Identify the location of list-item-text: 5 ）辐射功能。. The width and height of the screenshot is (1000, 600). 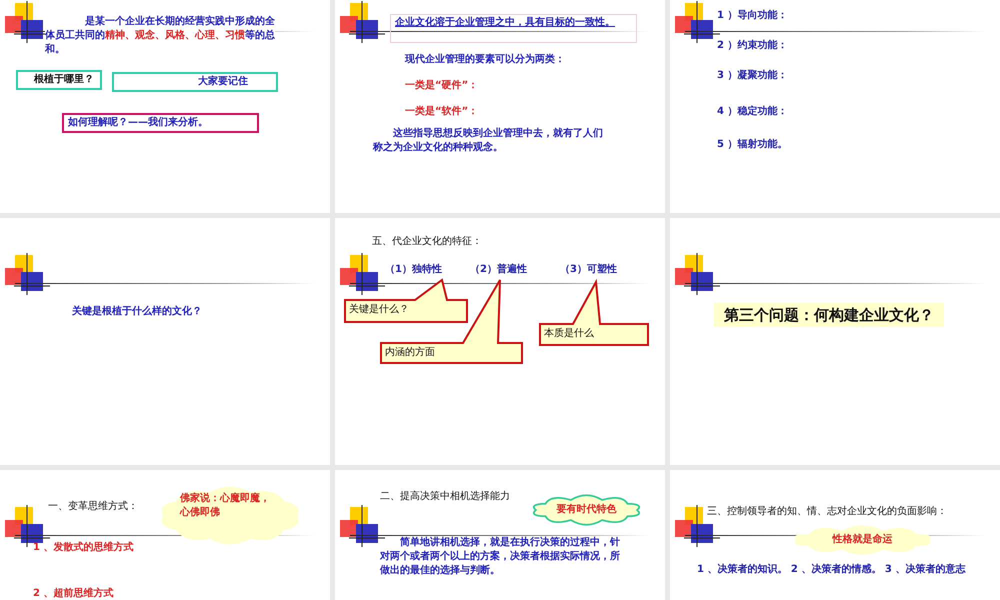
(752, 145).